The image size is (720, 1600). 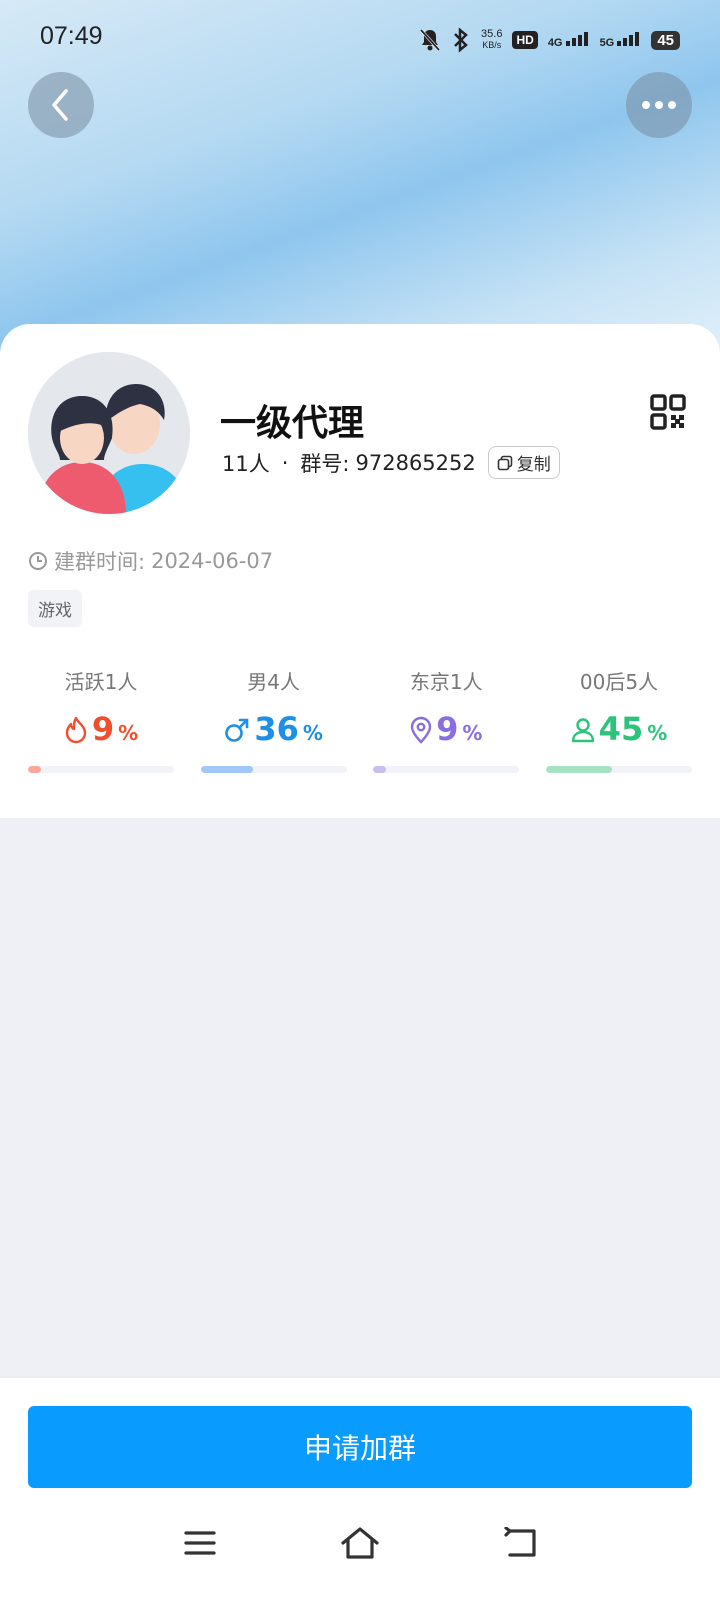 What do you see at coordinates (430, 40) in the screenshot?
I see `mute-bell-icon` at bounding box center [430, 40].